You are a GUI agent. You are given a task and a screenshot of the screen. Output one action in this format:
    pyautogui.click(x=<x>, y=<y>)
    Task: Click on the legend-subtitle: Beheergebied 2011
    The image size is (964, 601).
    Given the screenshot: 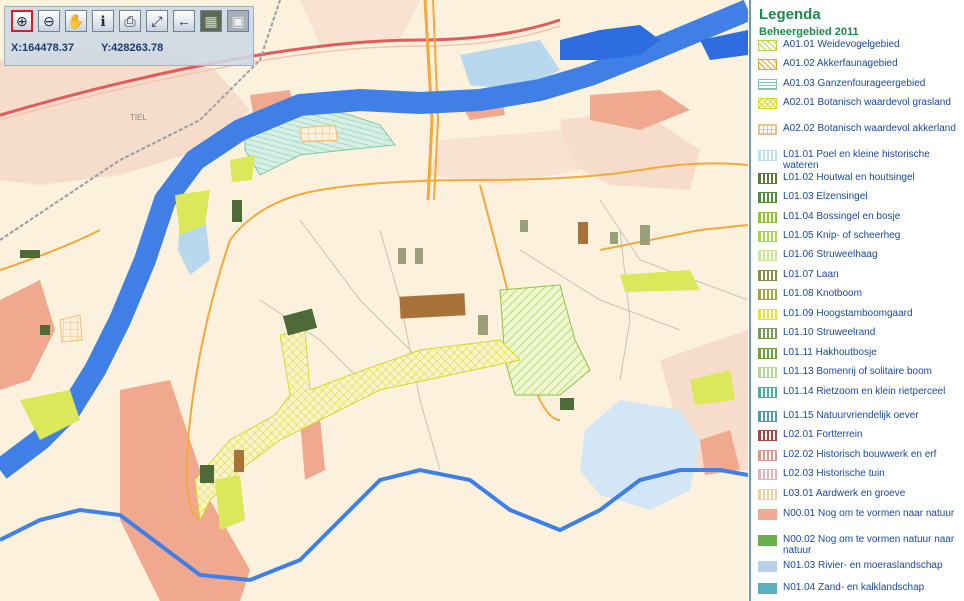 What is the action you would take?
    pyautogui.click(x=809, y=32)
    